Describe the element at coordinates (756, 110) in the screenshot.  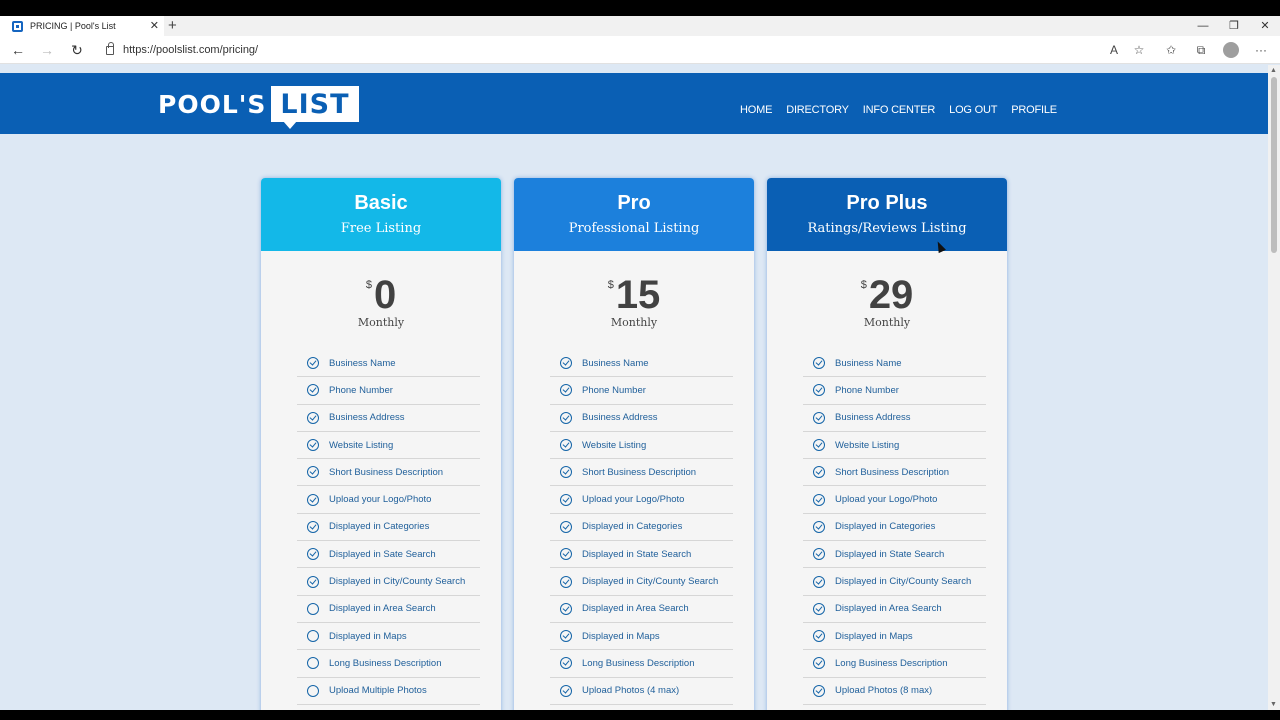
I see `nav-home: HOME` at that location.